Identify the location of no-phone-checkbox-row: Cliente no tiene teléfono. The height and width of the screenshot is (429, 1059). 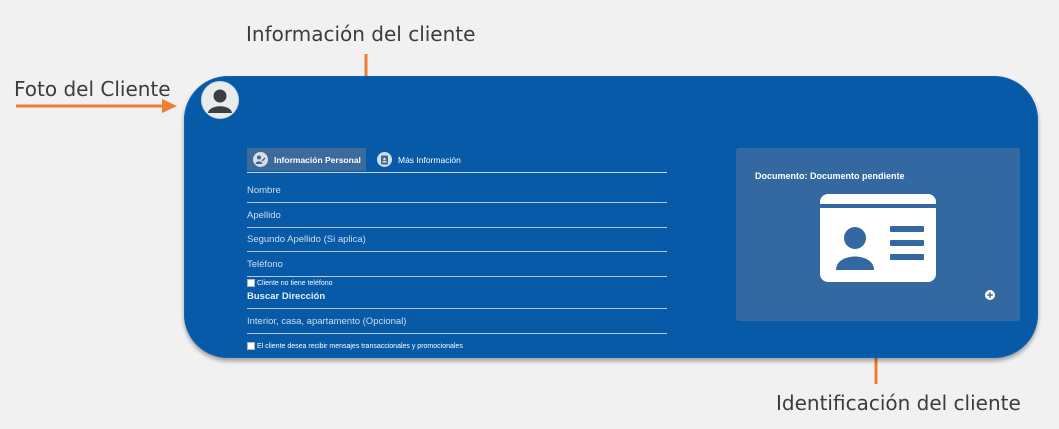
(290, 283).